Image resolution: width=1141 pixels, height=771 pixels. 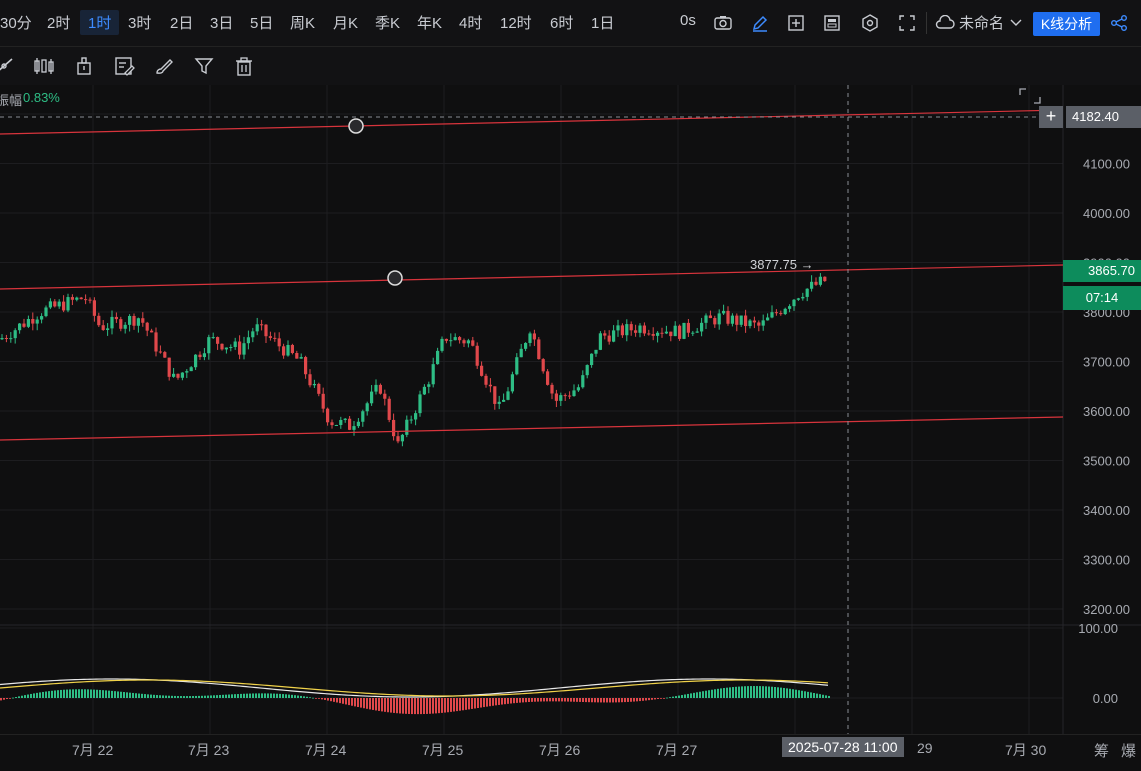 What do you see at coordinates (1119, 23) in the screenshot?
I see `share-icon` at bounding box center [1119, 23].